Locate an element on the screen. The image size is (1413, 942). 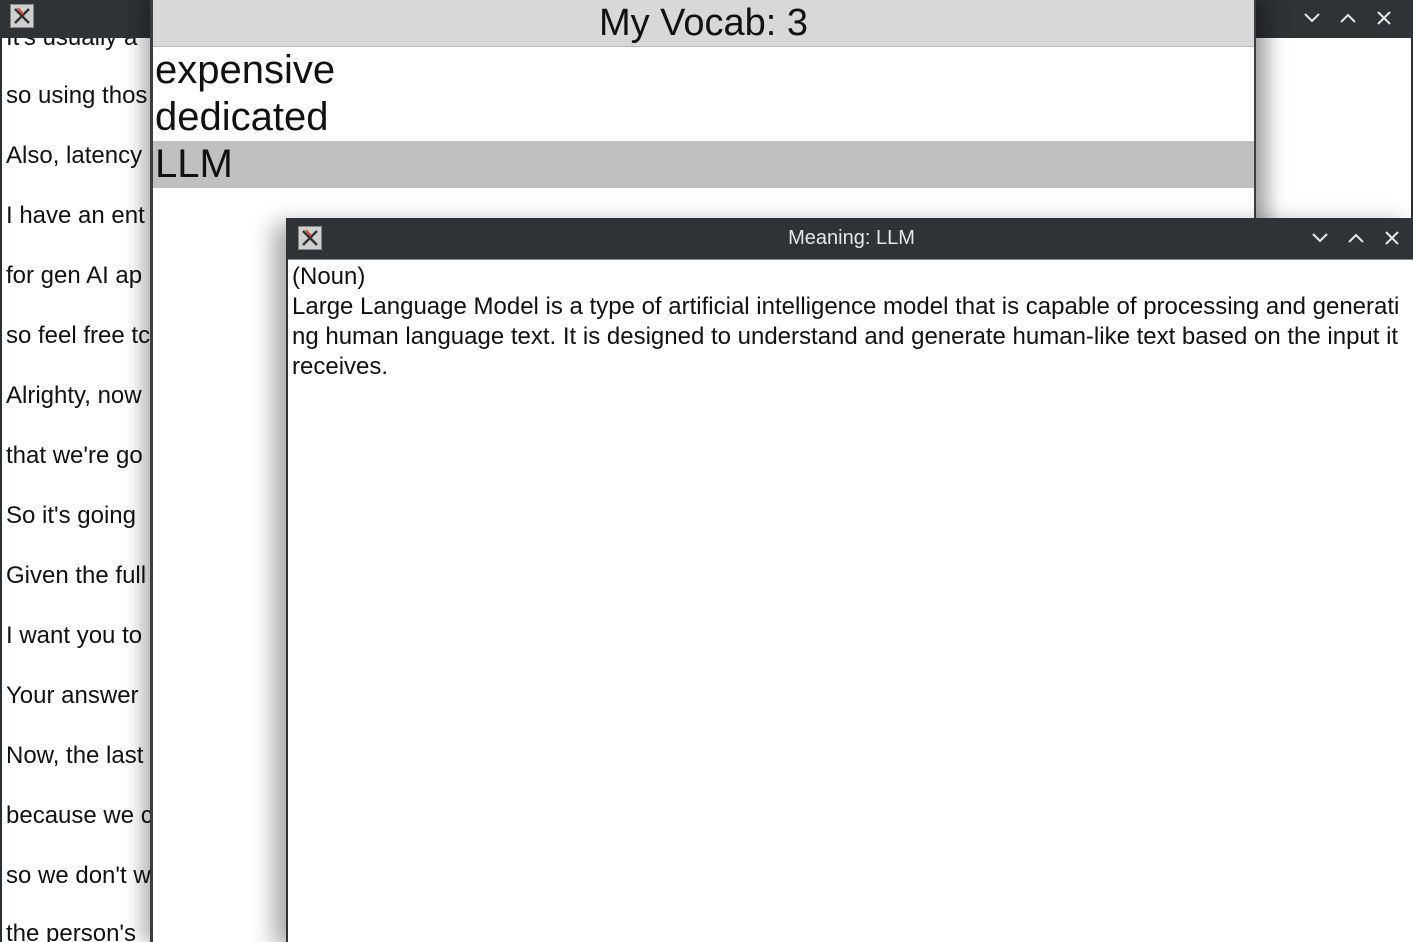
transcript-line: so using thos is located at coordinates (77, 95).